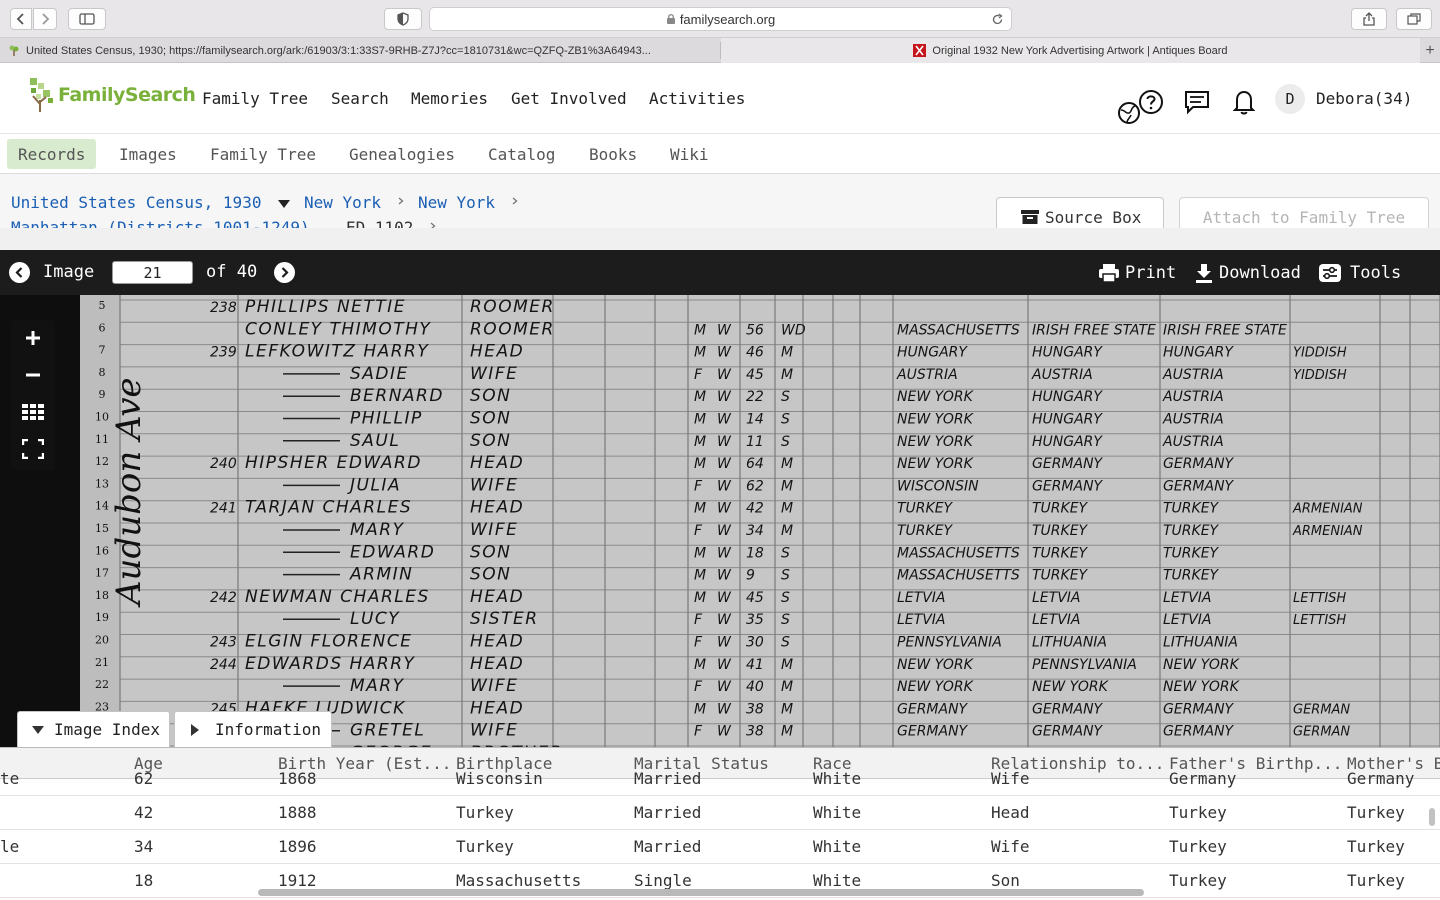  What do you see at coordinates (102, 394) in the screenshot?
I see `line-number: 9` at bounding box center [102, 394].